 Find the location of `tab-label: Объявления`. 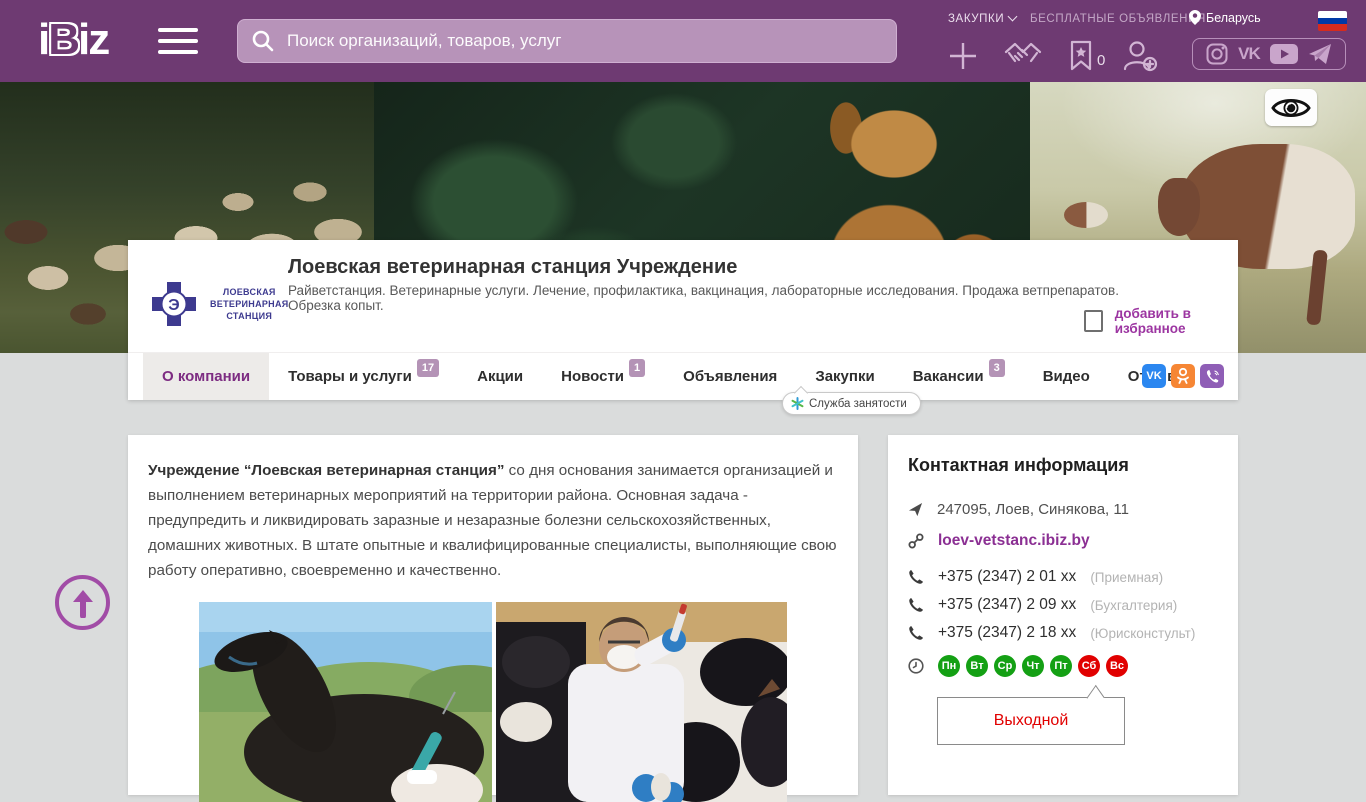

tab-label: Объявления is located at coordinates (730, 376).